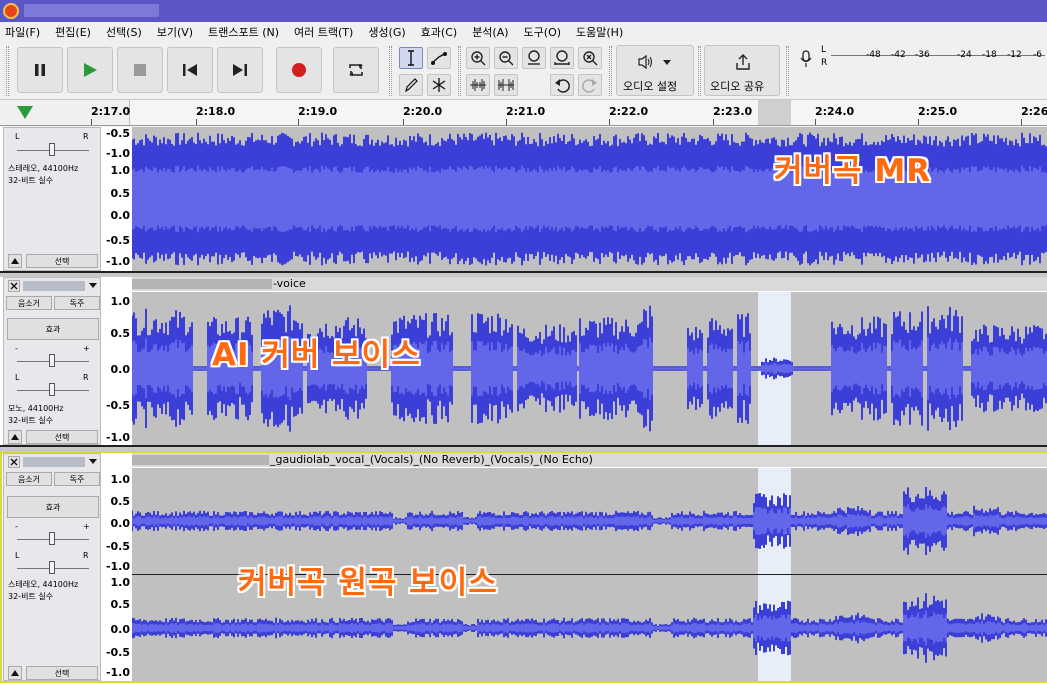  Describe the element at coordinates (190, 70) in the screenshot. I see `skip-to-start-button` at that location.